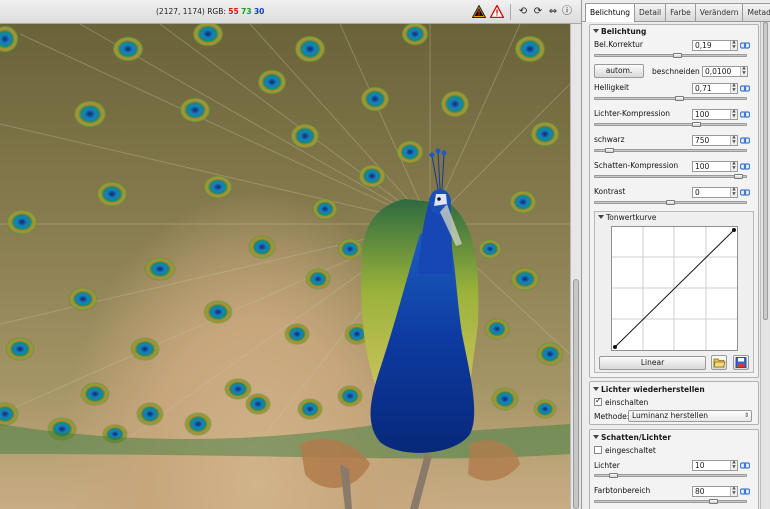 This screenshot has width=770, height=509. I want to click on exposure-comp-input: 0,19 ▲ ▼, so click(715, 45).